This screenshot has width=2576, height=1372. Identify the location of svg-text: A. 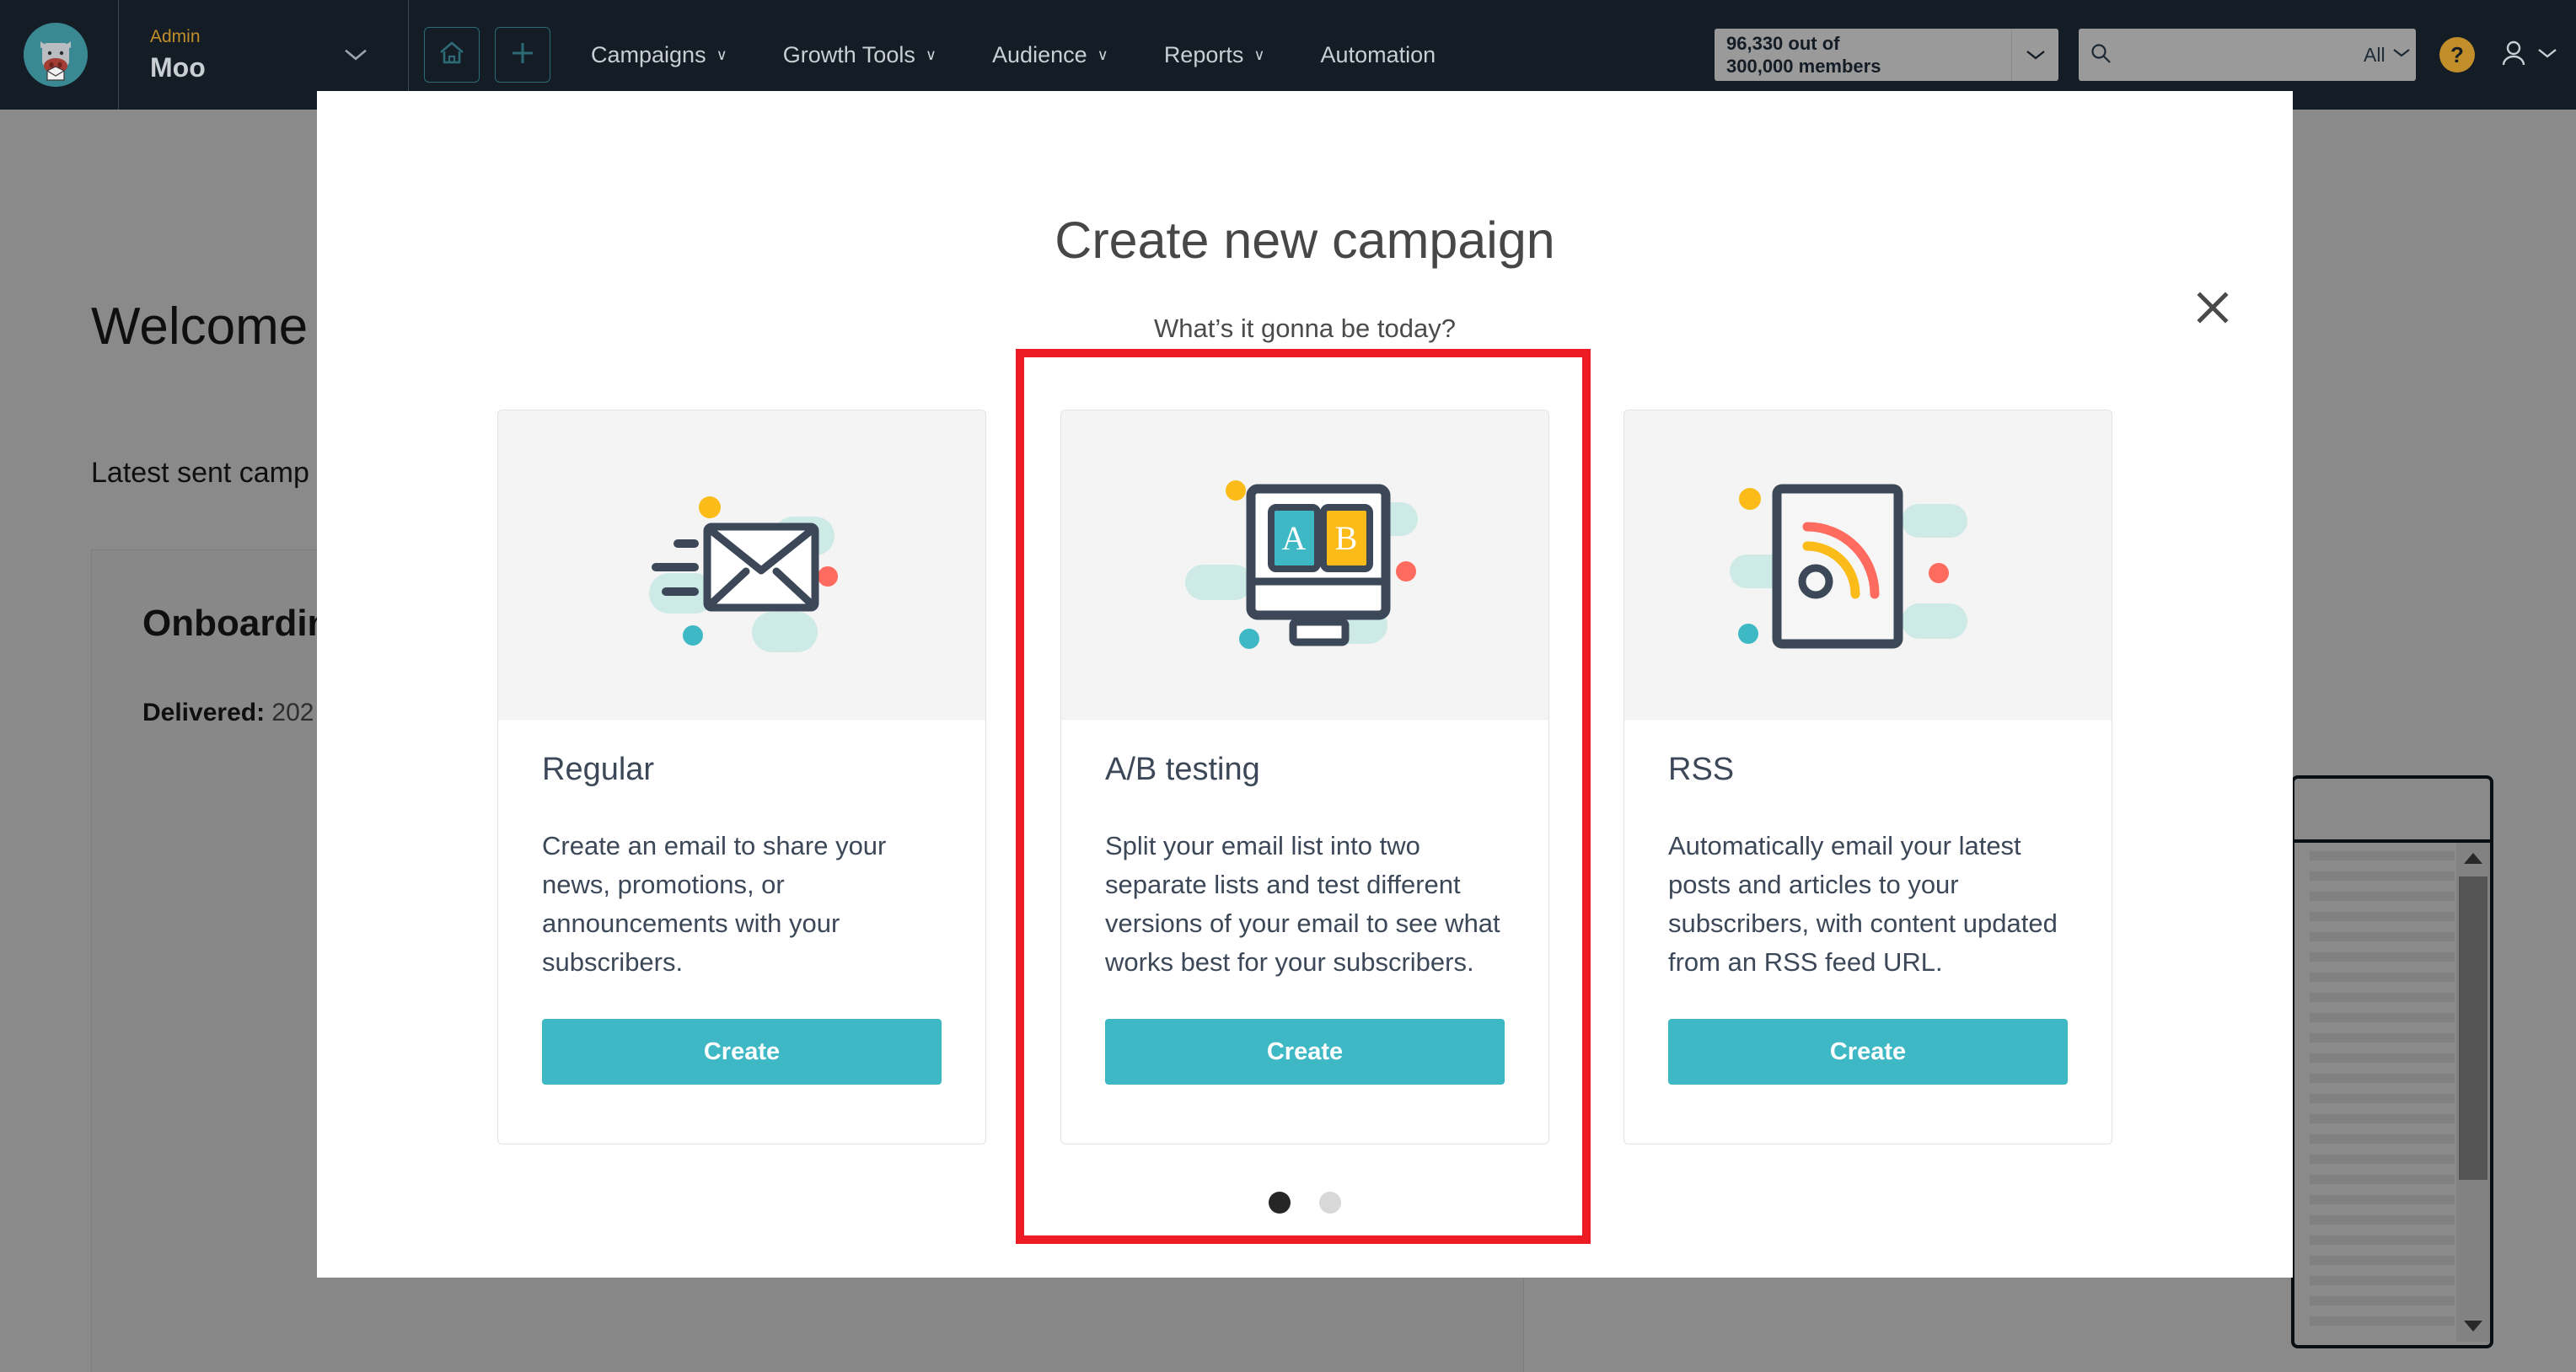
(1294, 538).